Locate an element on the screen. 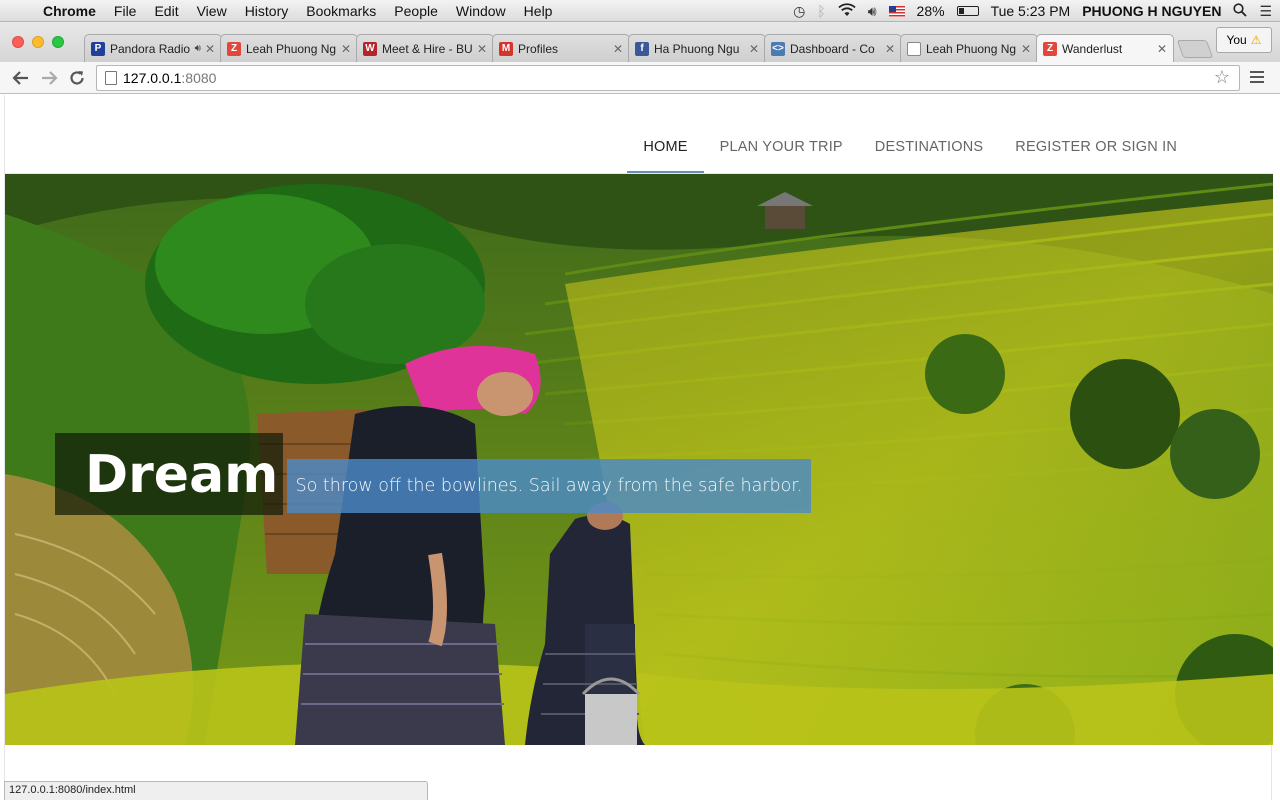 This screenshot has width=1280, height=800. menu-edit: Edit is located at coordinates (166, 11).